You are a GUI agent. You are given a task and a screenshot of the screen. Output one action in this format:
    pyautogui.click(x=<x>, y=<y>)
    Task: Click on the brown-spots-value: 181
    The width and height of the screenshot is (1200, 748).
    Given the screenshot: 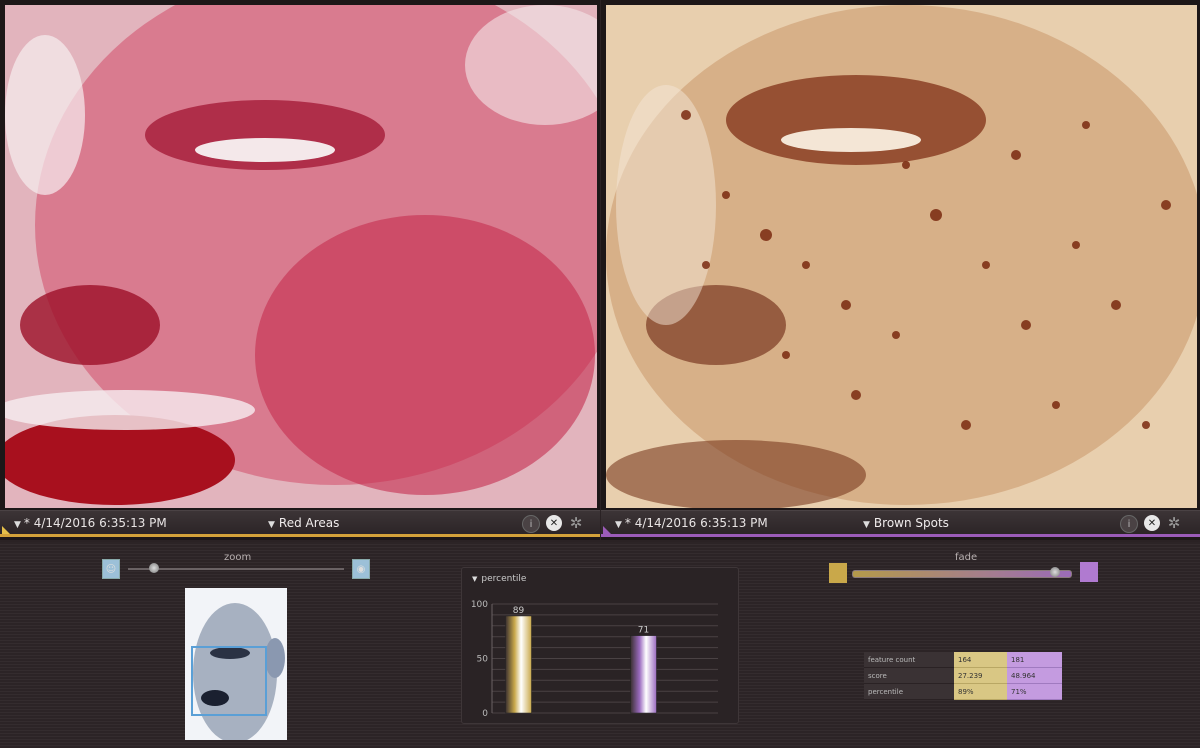 What is the action you would take?
    pyautogui.click(x=1034, y=660)
    